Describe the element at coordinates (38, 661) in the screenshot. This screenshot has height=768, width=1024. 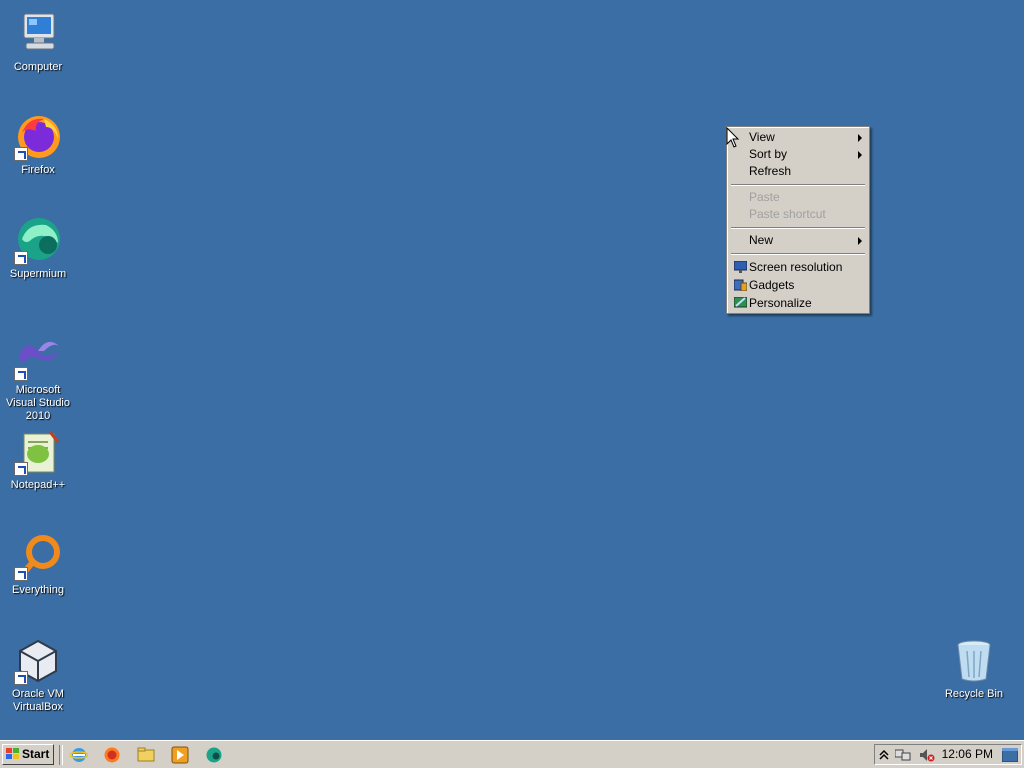
I see `virtualbox-icon` at that location.